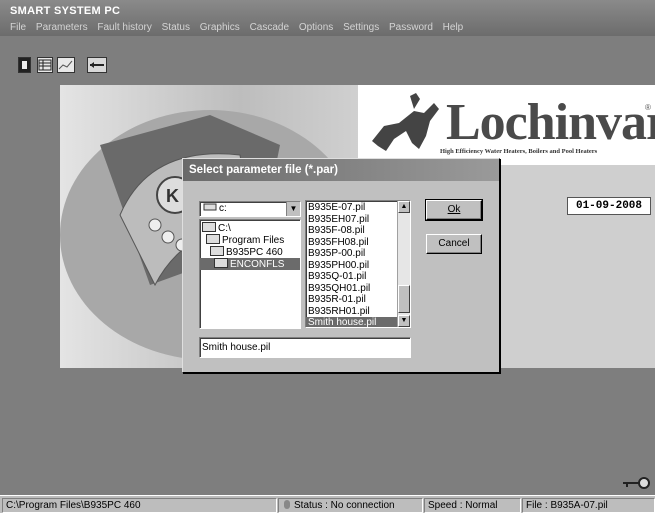 The height and width of the screenshot is (513, 655). Describe the element at coordinates (353, 266) in the screenshot. I see `file-item: B935PH00.pil` at that location.